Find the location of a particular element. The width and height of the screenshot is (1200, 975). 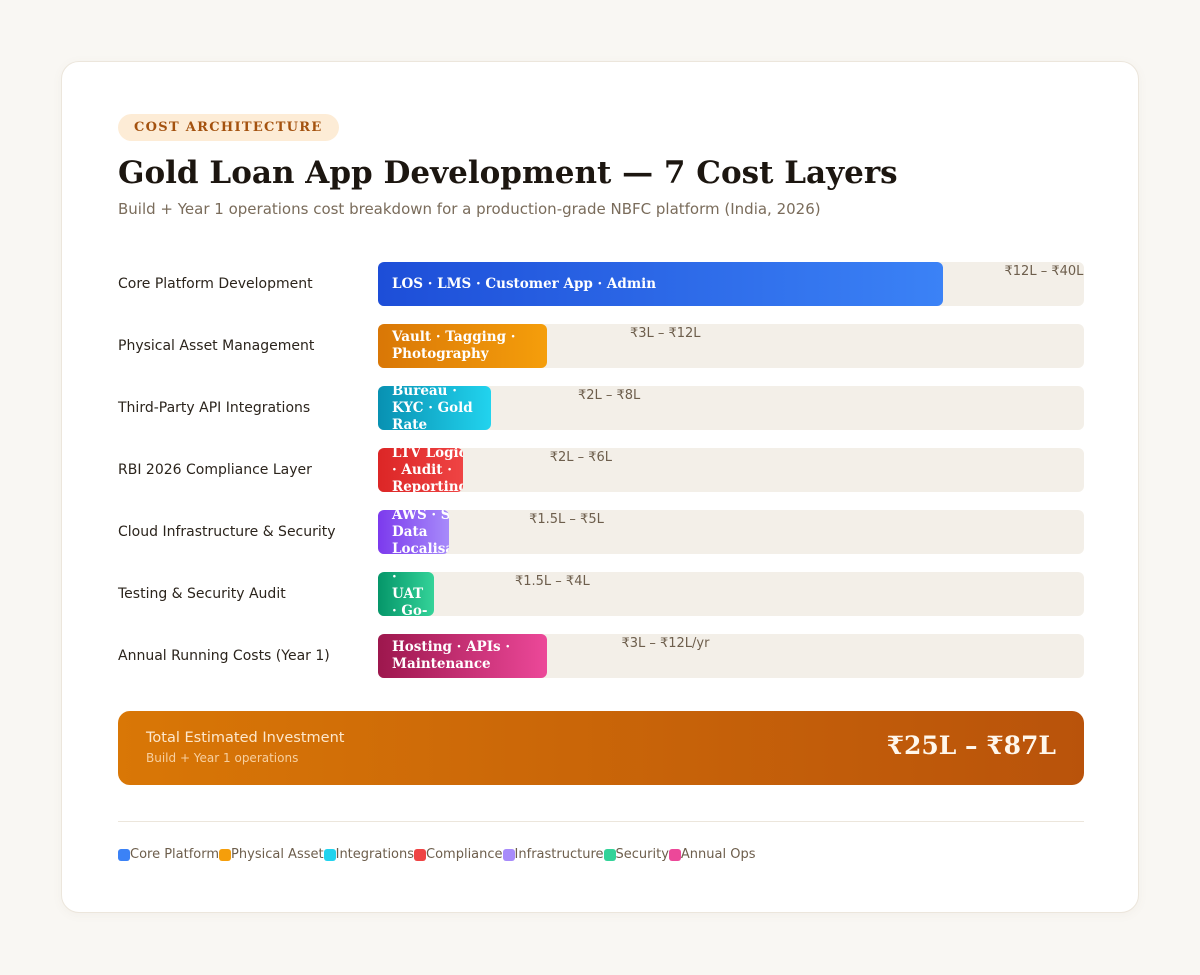

legend-item: Compliance is located at coordinates (458, 854).